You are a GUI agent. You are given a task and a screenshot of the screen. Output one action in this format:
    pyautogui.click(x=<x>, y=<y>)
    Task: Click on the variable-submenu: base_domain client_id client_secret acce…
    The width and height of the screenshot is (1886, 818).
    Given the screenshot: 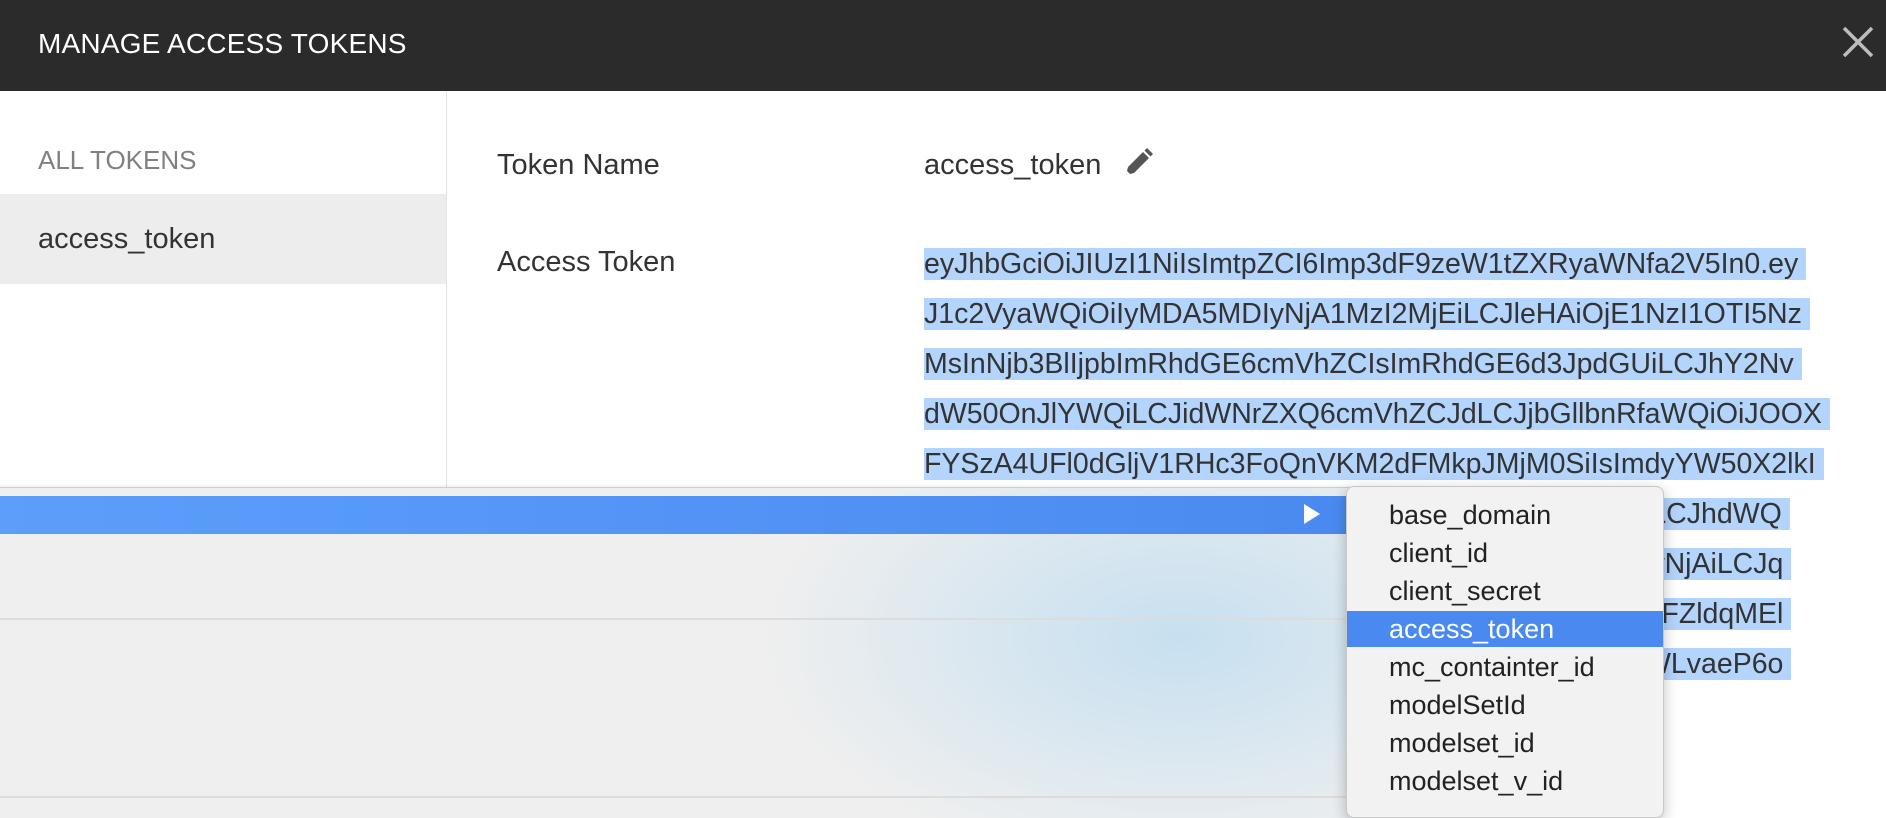 What is the action you would take?
    pyautogui.click(x=1505, y=652)
    